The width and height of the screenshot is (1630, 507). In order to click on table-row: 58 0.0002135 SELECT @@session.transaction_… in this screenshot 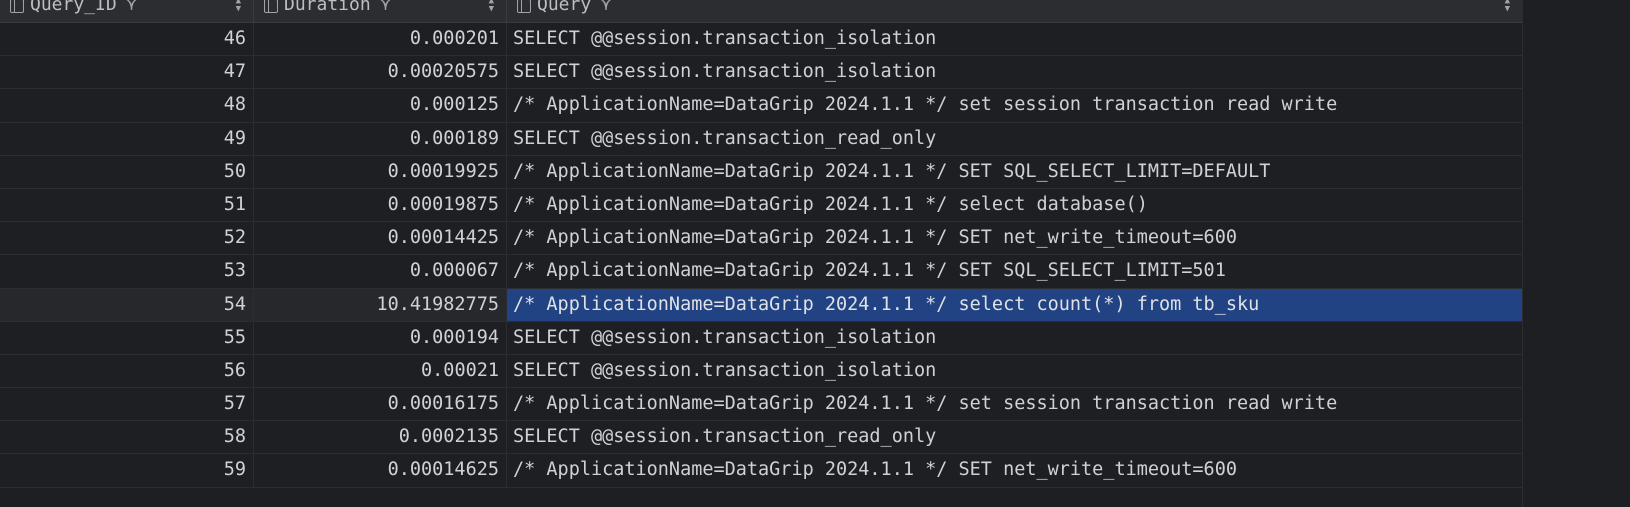, I will do `click(761, 438)`.